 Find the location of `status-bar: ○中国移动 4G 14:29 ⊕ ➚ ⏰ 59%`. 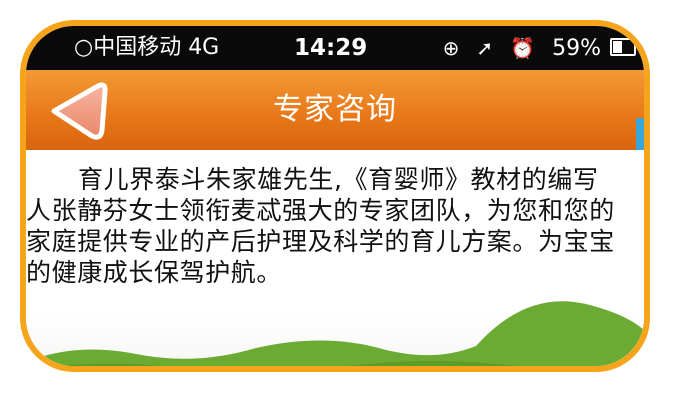

status-bar: ○中国移动 4G 14:29 ⊕ ➚ ⏰ 59% is located at coordinates (335, 48).